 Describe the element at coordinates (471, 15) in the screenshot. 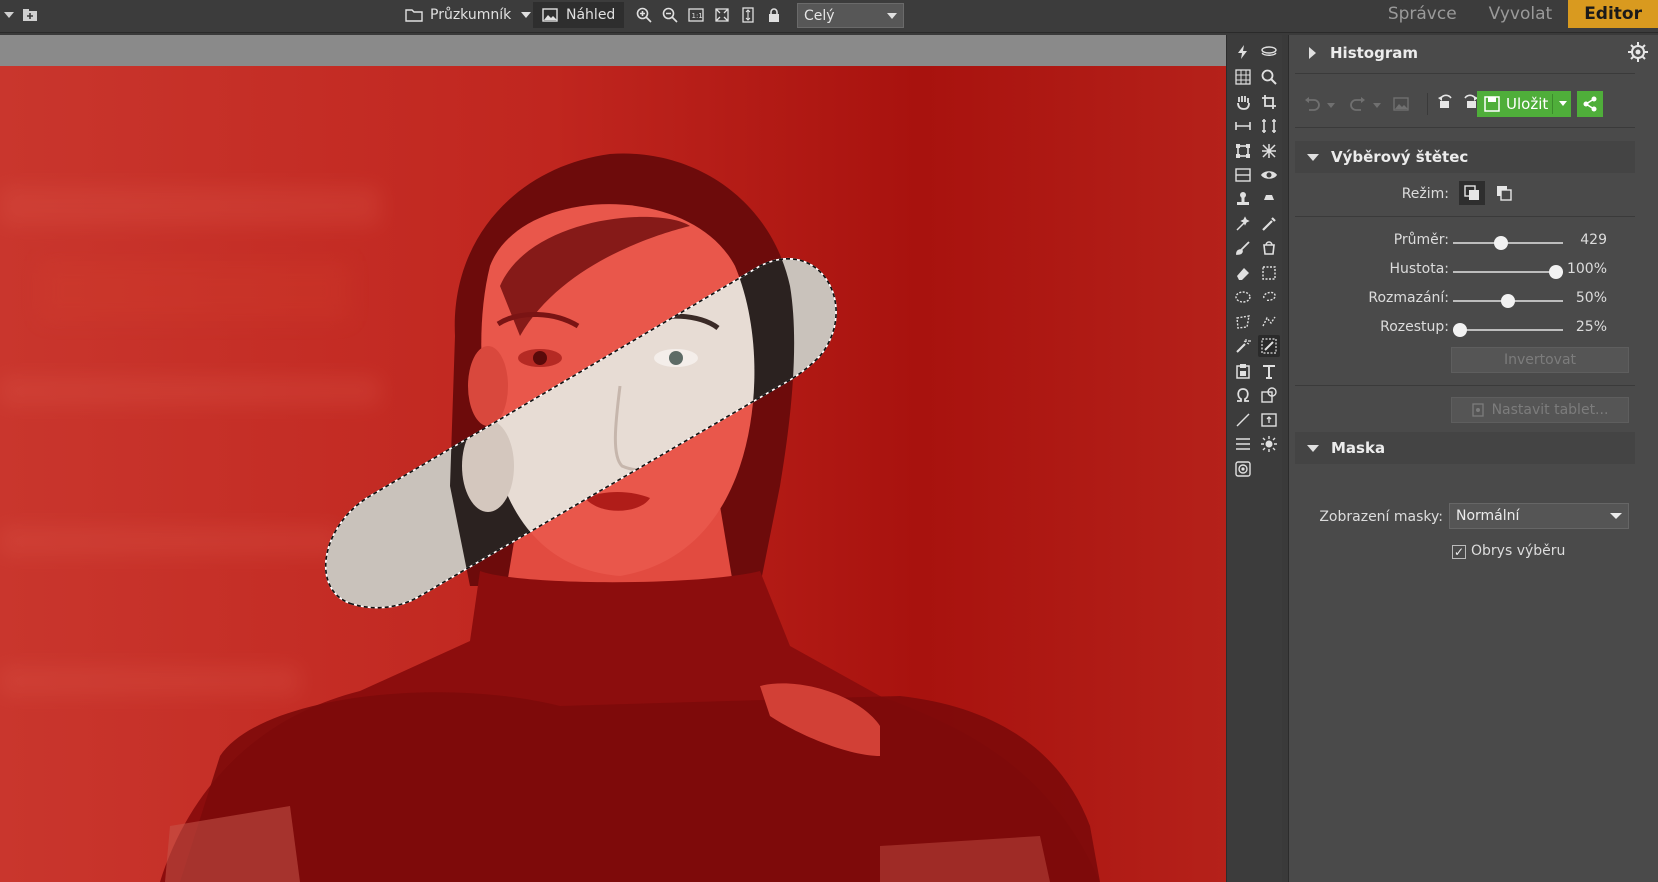

I see `explorer-label: Průzkumník` at that location.